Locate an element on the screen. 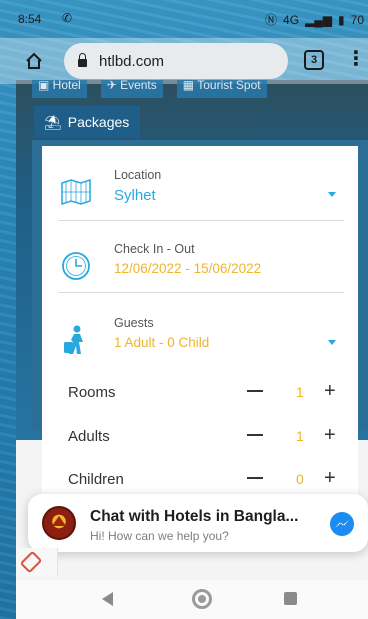  adults-value: 1 is located at coordinates (300, 436).